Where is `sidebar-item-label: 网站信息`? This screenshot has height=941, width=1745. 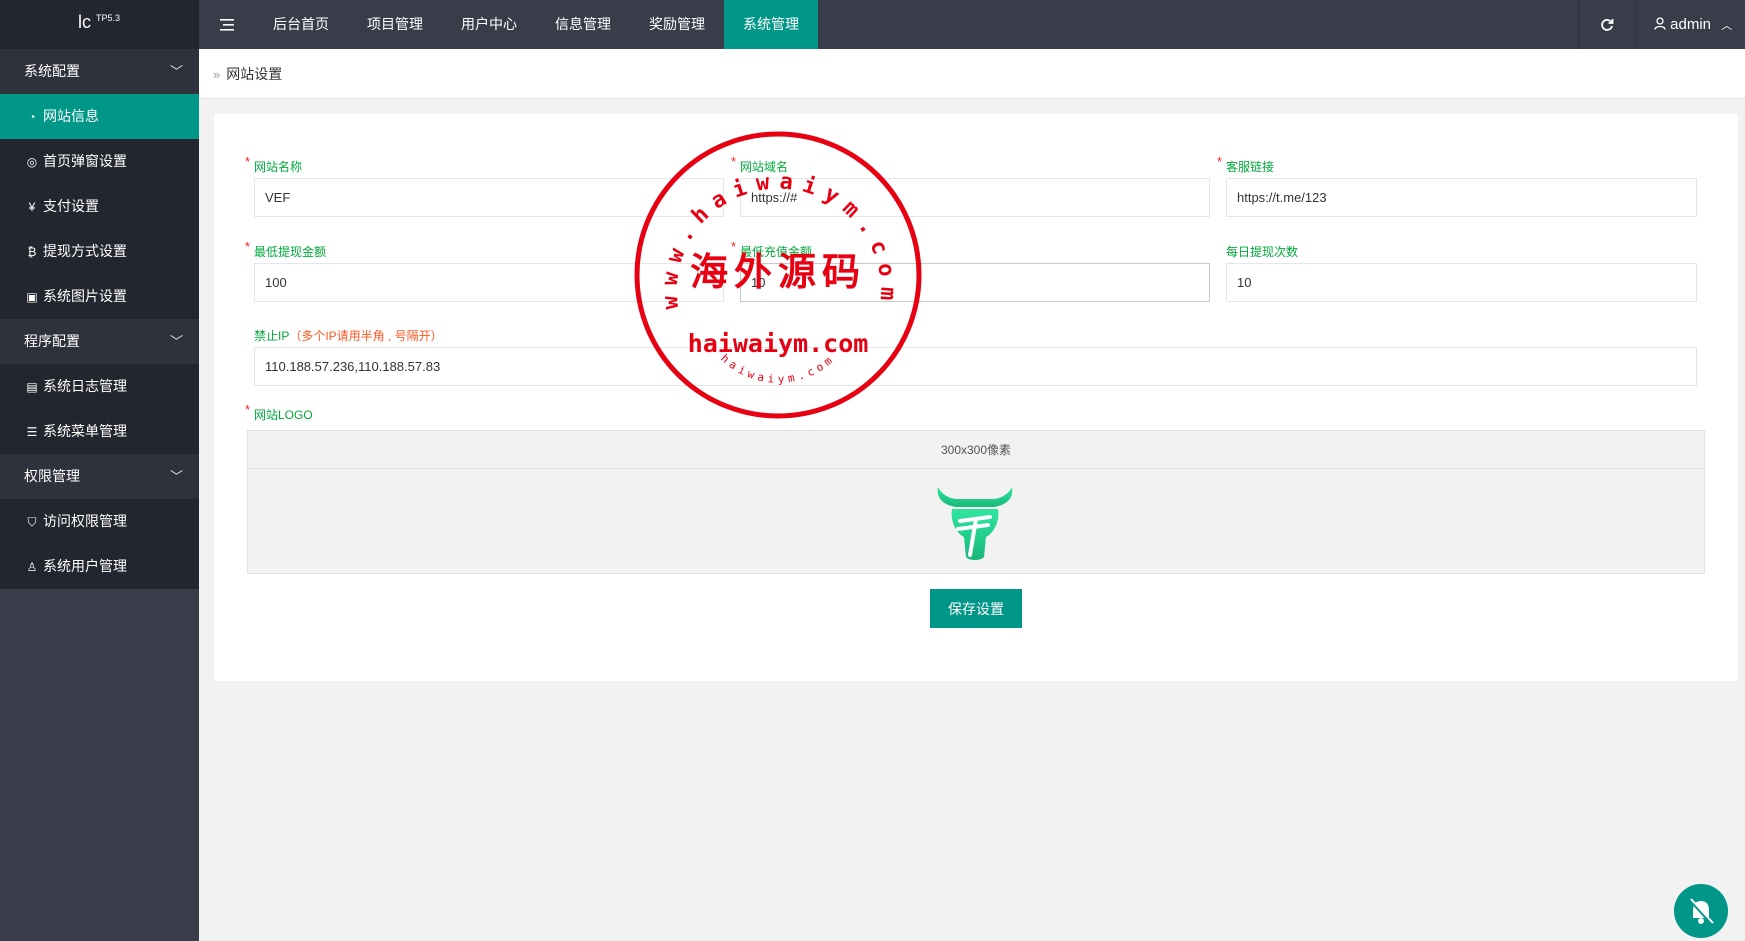 sidebar-item-label: 网站信息 is located at coordinates (71, 116).